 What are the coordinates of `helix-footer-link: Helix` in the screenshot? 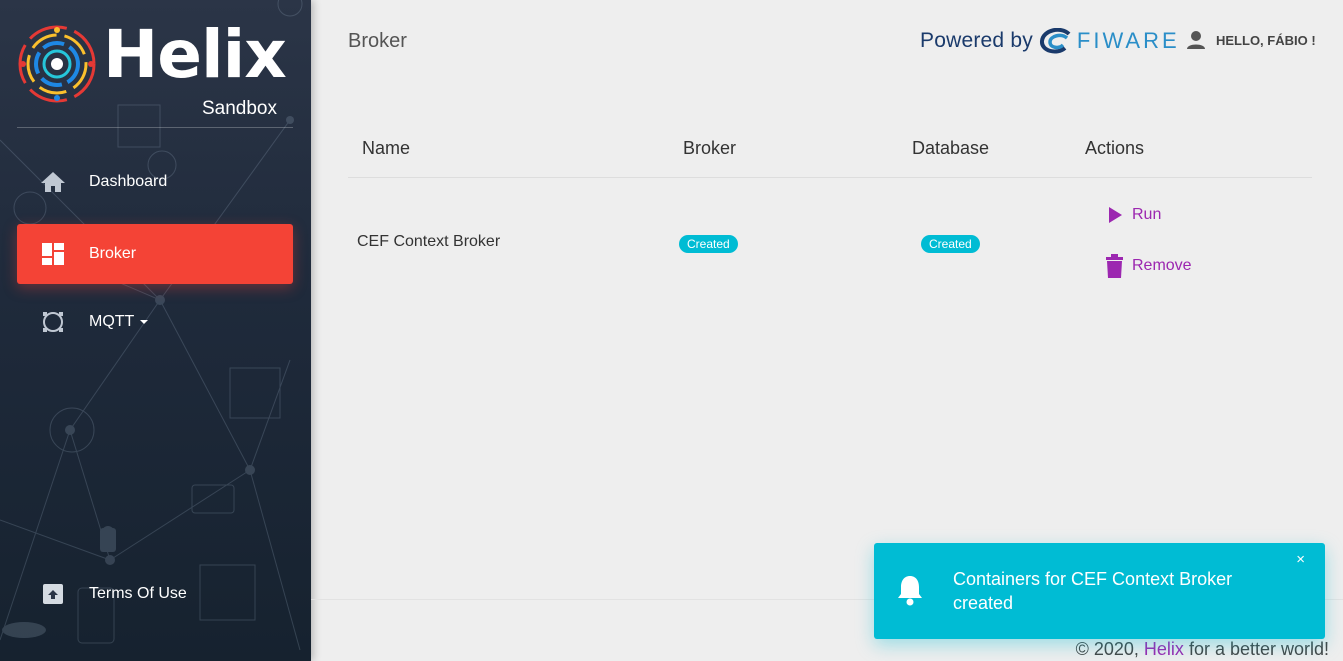 It's located at (1164, 649).